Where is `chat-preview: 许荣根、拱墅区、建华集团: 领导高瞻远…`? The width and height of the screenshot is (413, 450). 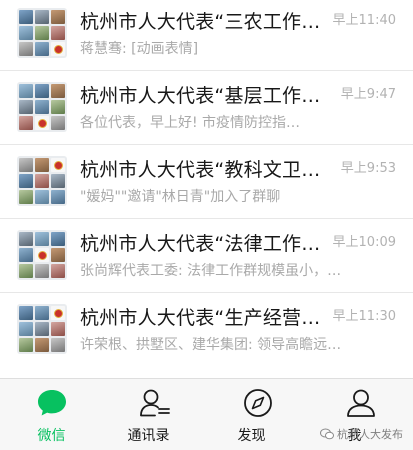
chat-preview: 许荣根、拱墅区、建华集团: 领导高瞻远… is located at coordinates (211, 345).